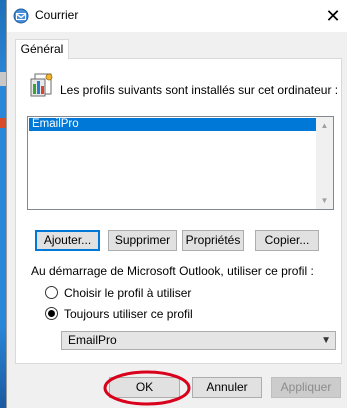 The height and width of the screenshot is (408, 347). I want to click on radio-dot, so click(51, 313).